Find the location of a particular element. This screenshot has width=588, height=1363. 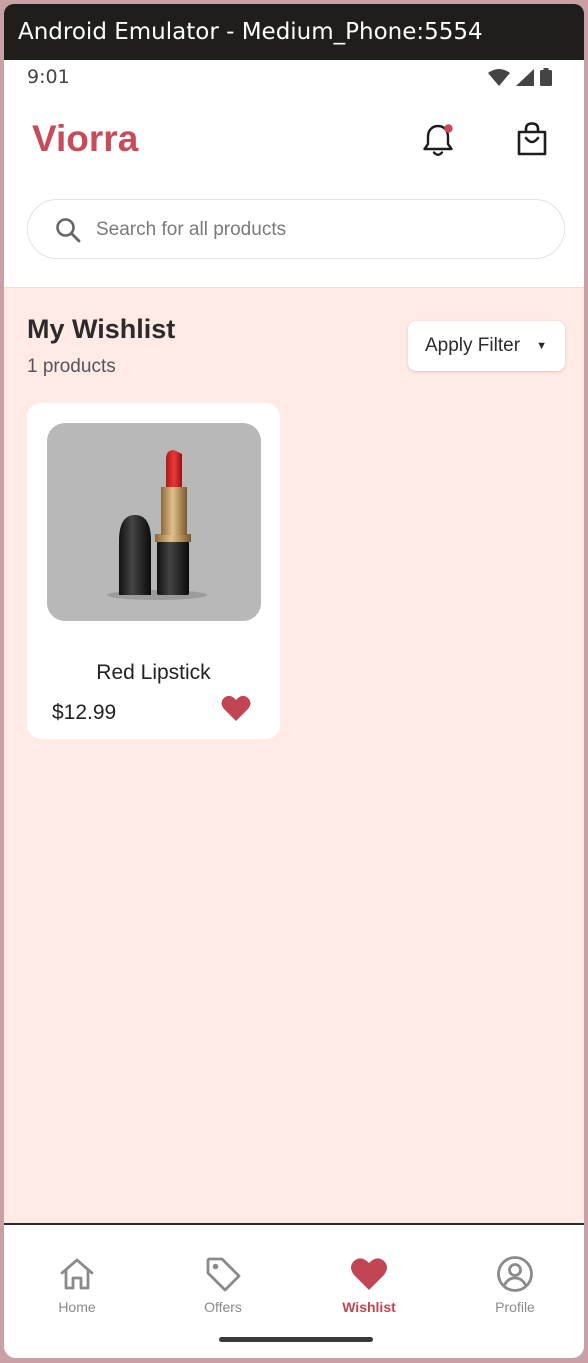

cart-button is located at coordinates (532, 140).